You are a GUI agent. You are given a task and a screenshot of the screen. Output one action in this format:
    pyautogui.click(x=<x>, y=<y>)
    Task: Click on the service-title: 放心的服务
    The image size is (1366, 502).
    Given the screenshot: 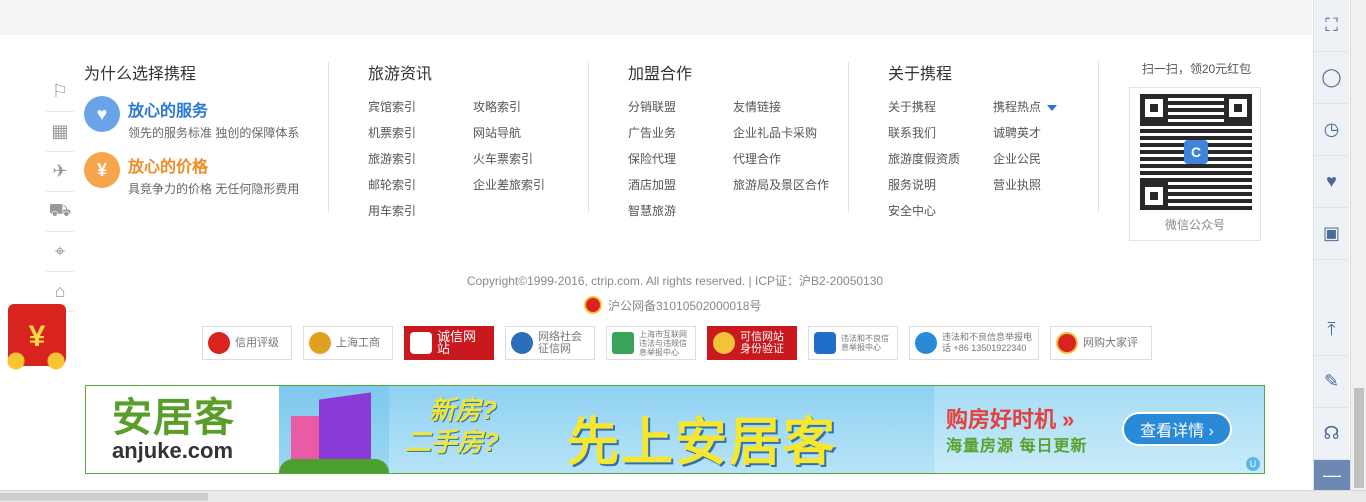 What is the action you would take?
    pyautogui.click(x=168, y=111)
    